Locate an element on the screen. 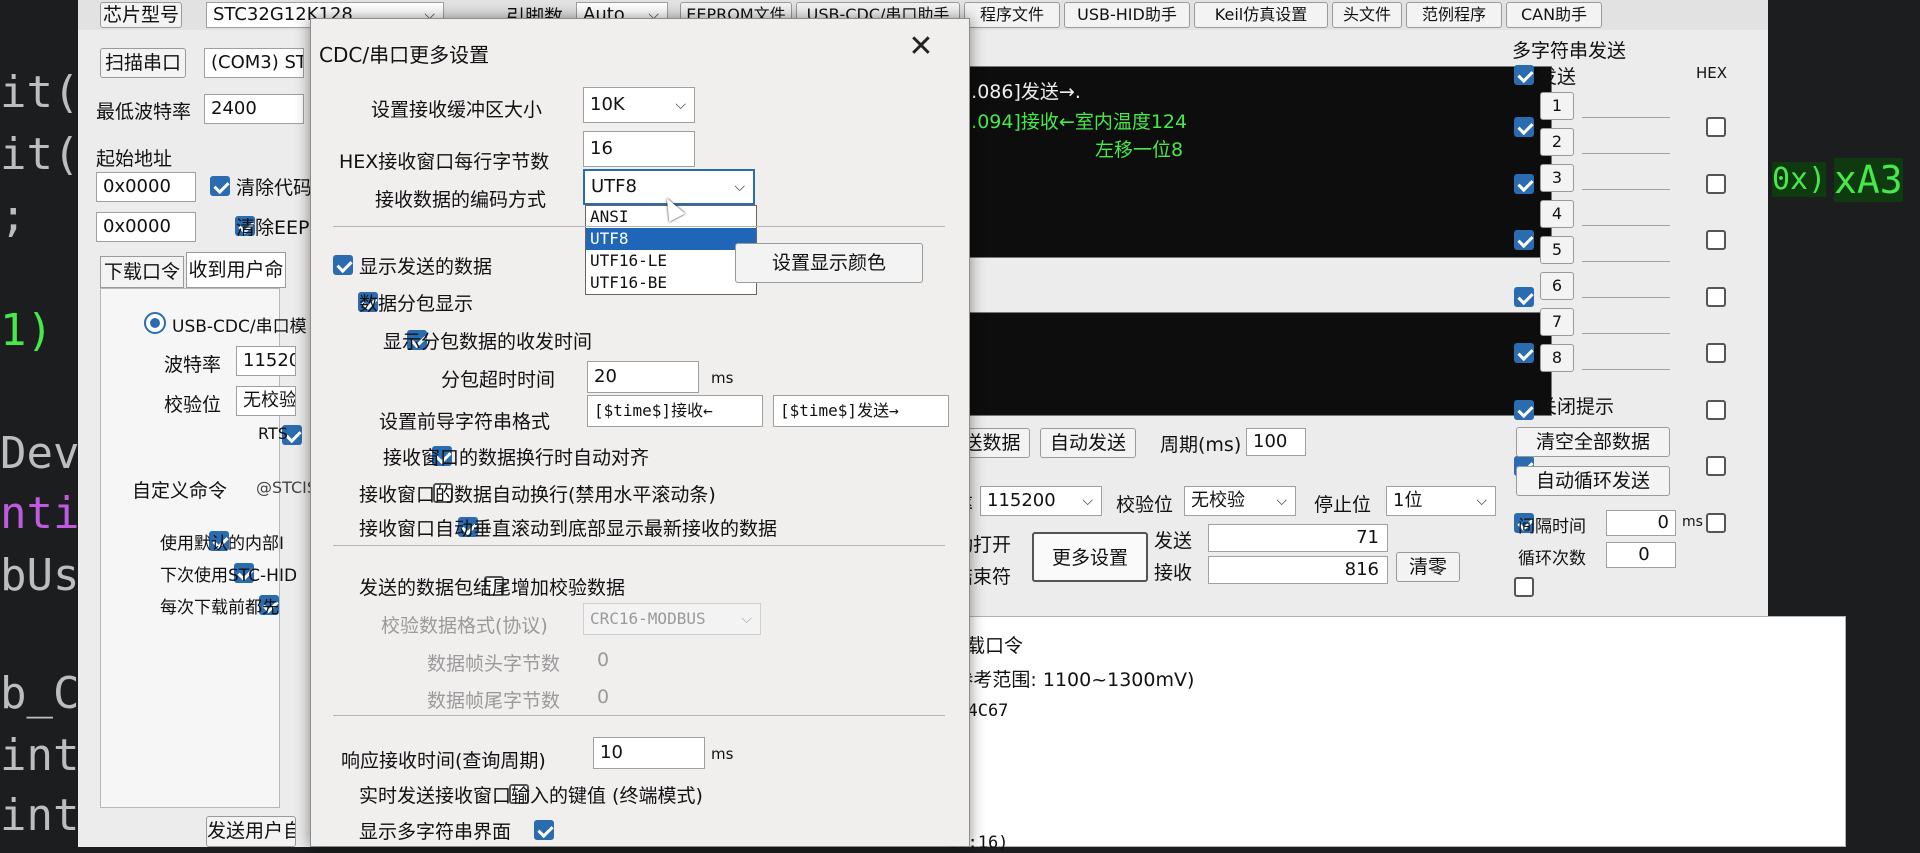 This screenshot has height=853, width=1920. period-field: 100 is located at coordinates (1276, 442).